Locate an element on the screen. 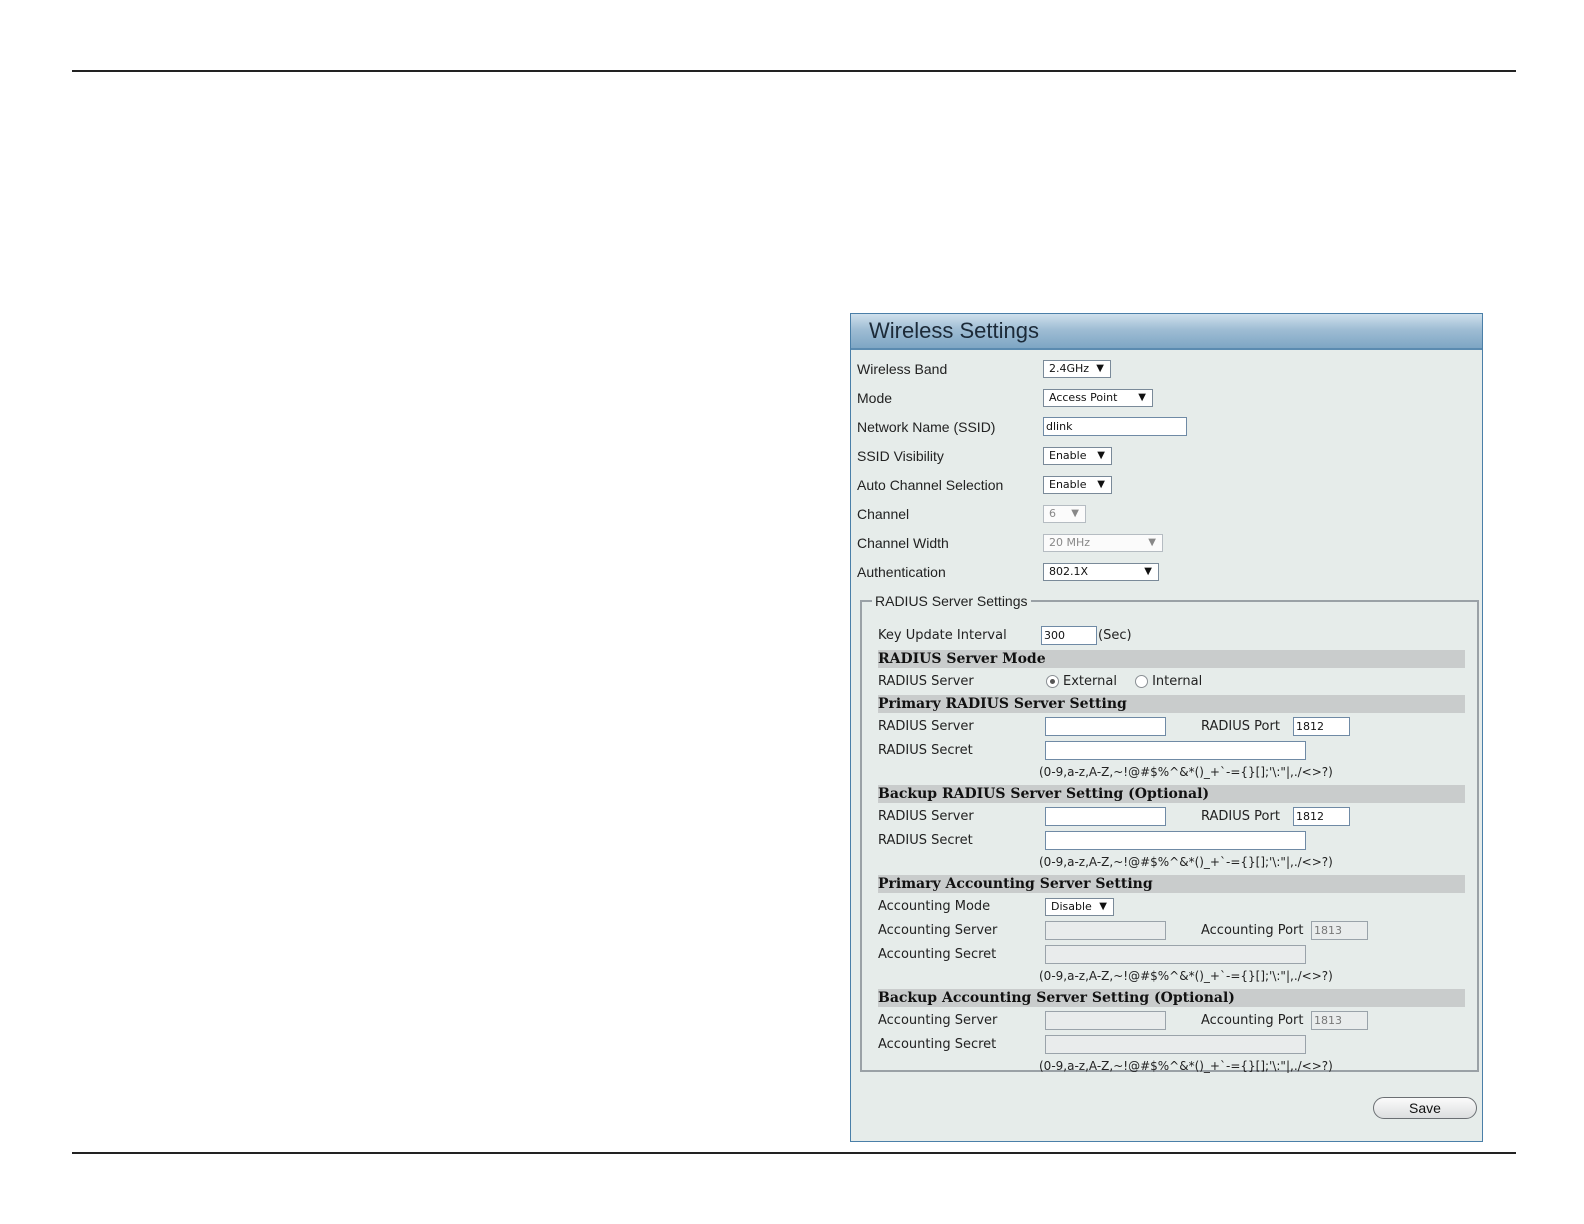 This screenshot has width=1584, height=1224. ssid-visibility-label: SSID Visibility is located at coordinates (900, 456).